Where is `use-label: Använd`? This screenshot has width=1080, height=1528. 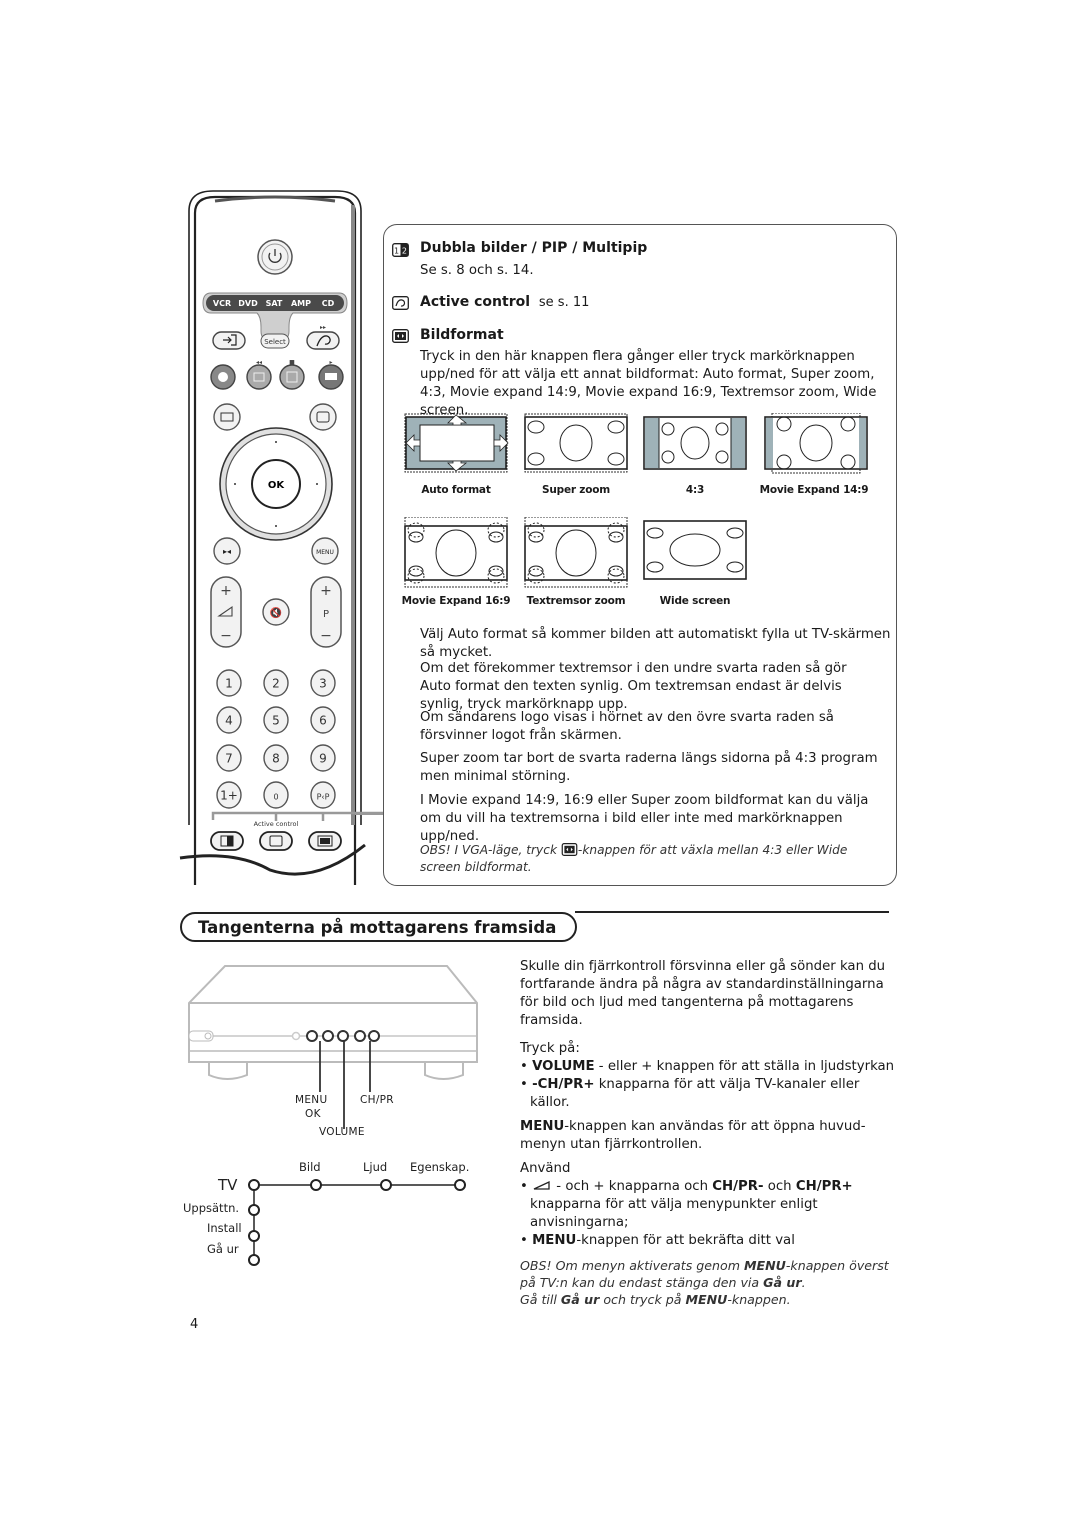 use-label: Använd is located at coordinates (545, 1168).